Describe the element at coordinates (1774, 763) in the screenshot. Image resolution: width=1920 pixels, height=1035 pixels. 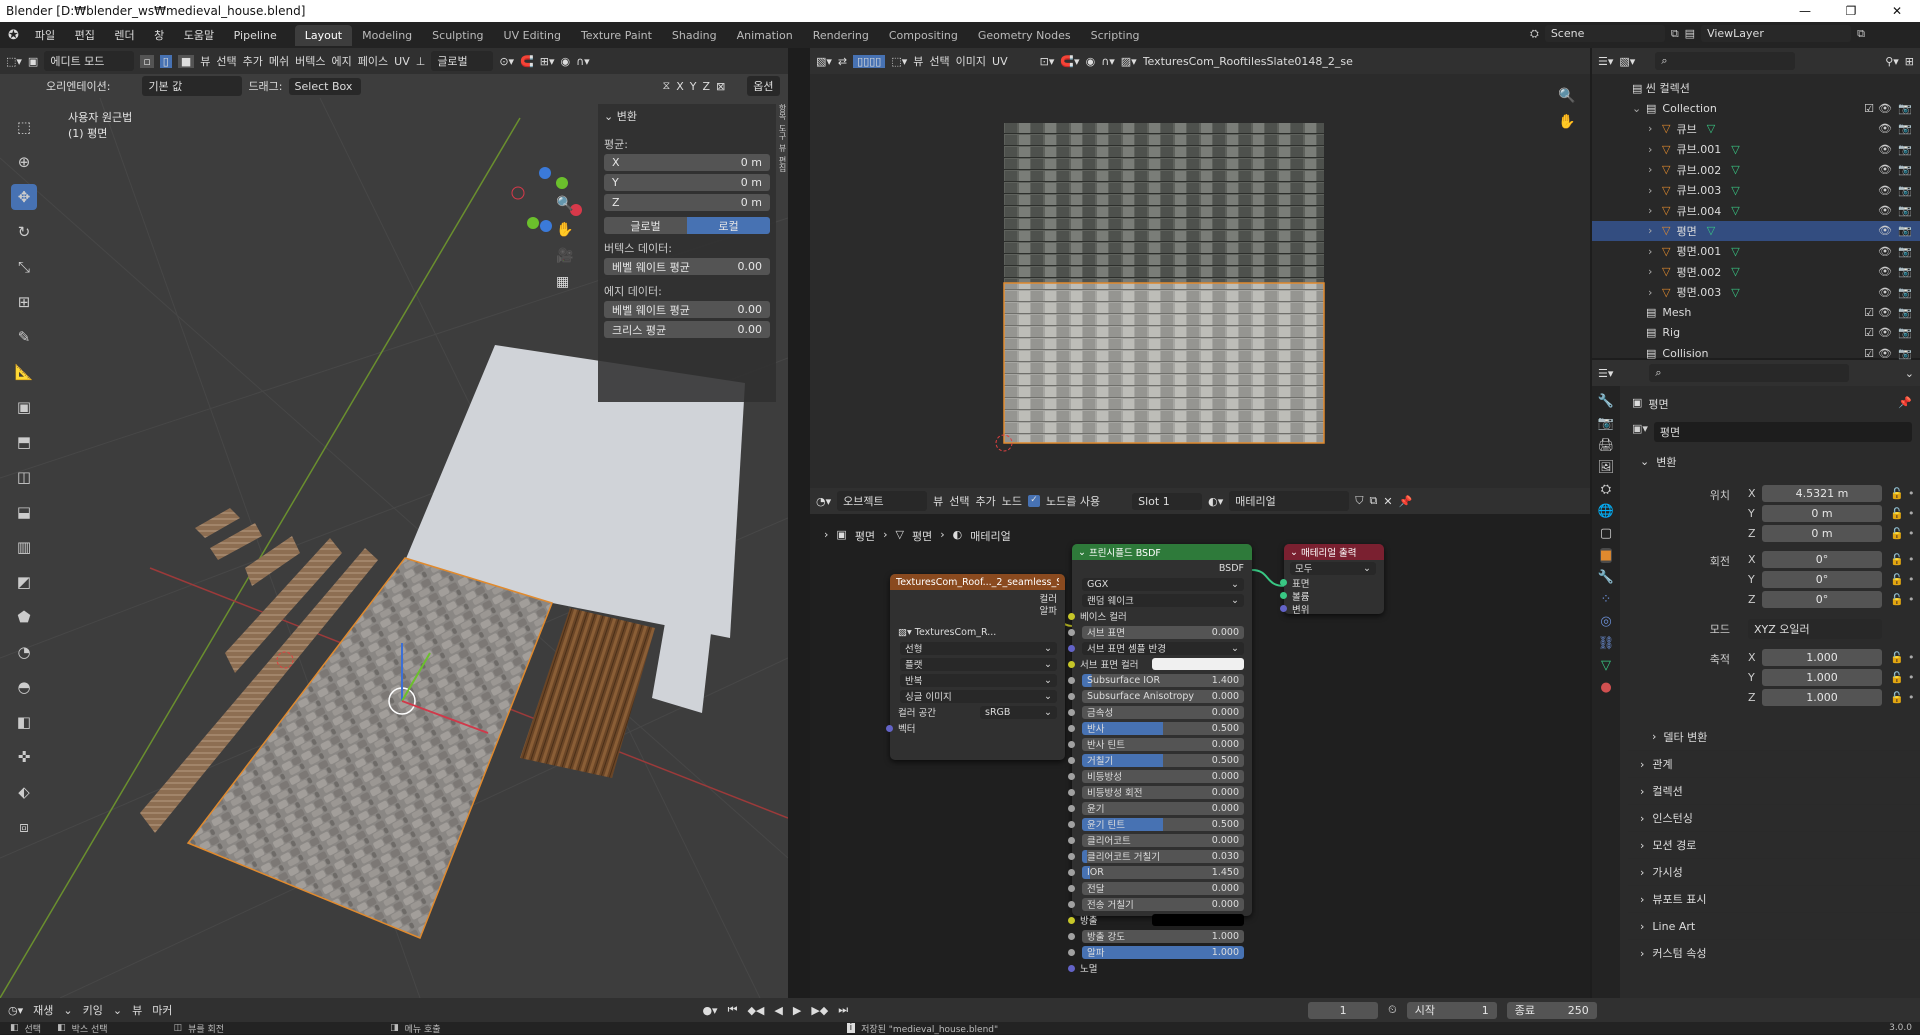
I see `props-section-header: › 관계` at that location.